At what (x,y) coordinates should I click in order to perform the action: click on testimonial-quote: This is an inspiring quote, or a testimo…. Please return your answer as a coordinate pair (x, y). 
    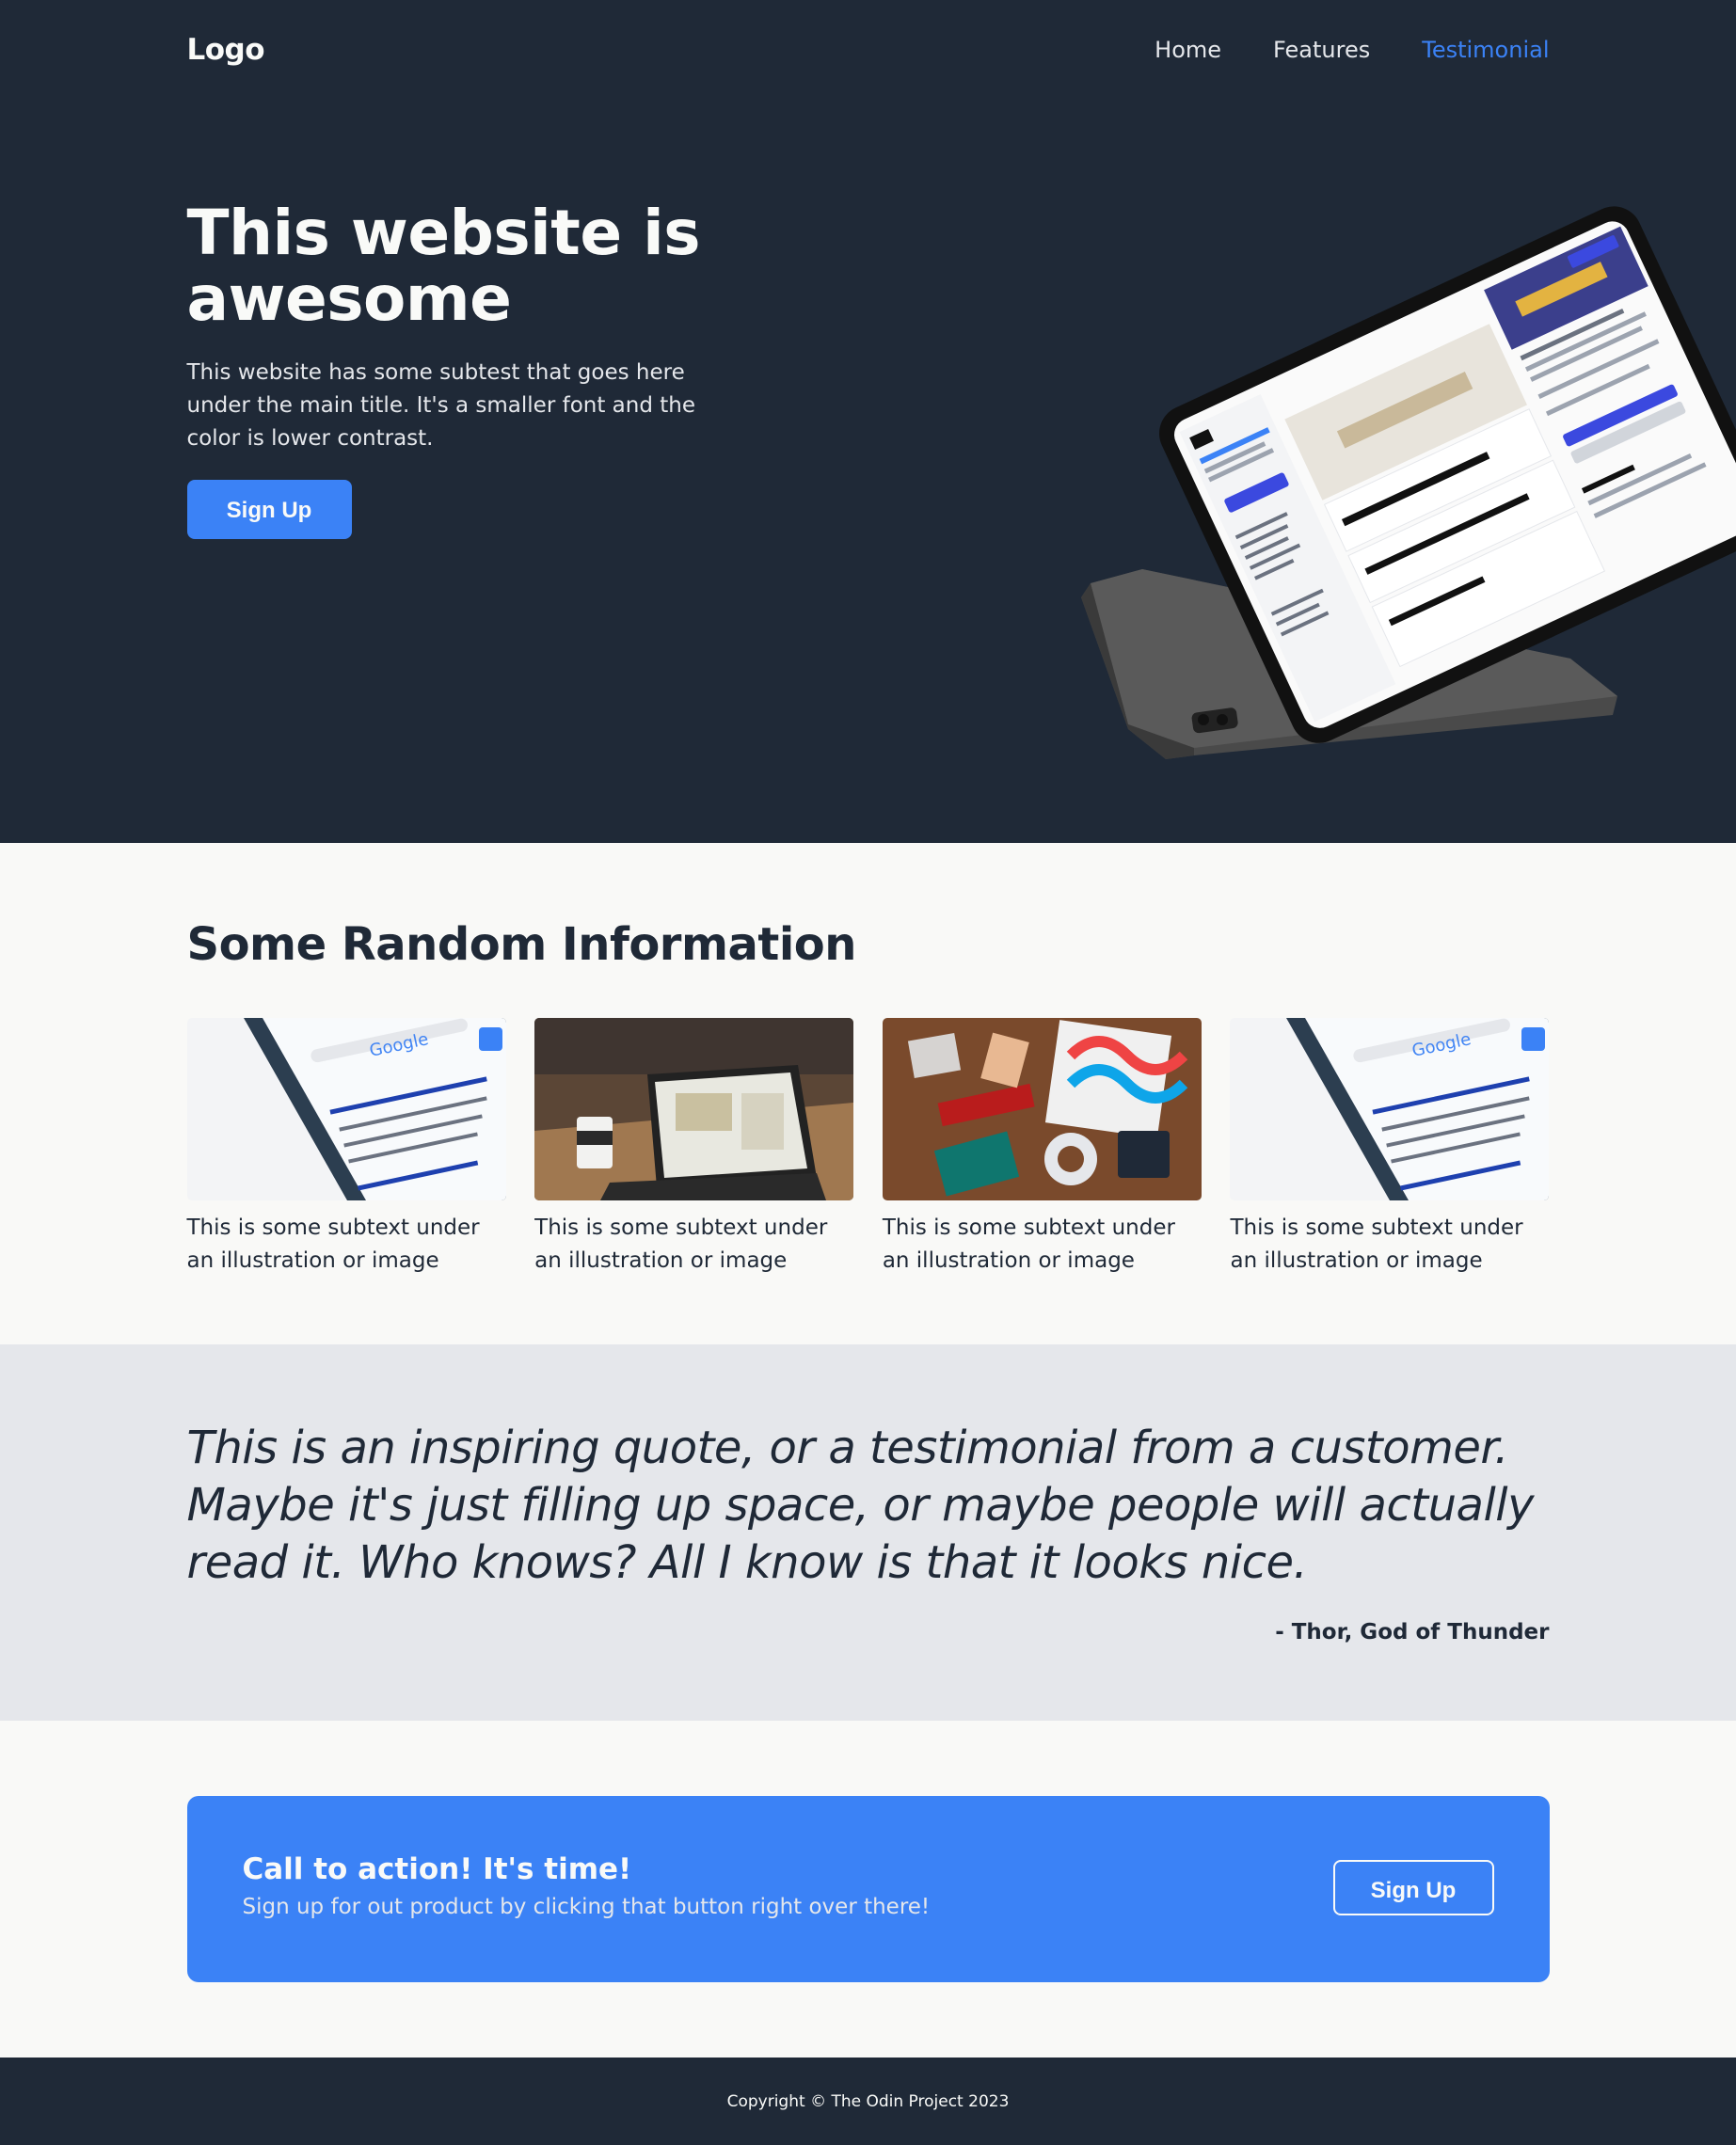
    Looking at the image, I should click on (860, 1505).